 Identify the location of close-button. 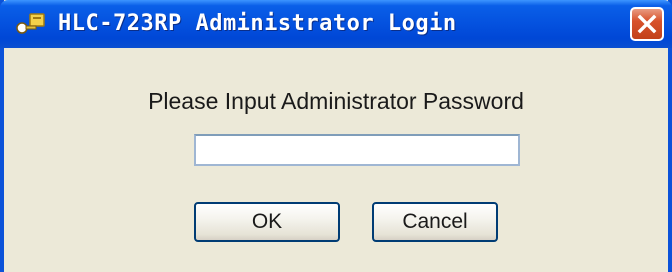
(647, 24).